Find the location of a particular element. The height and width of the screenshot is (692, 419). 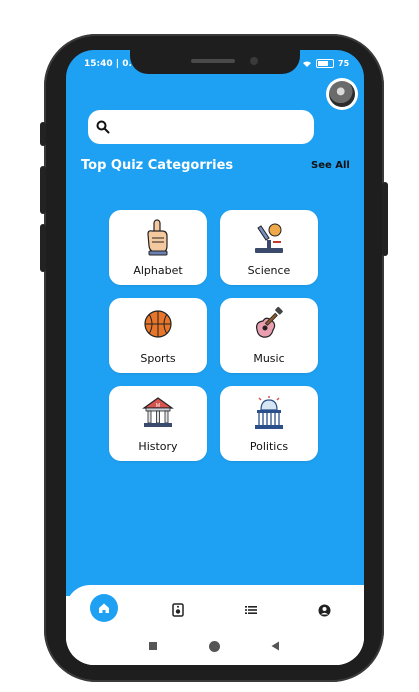

search-bar is located at coordinates (201, 127).